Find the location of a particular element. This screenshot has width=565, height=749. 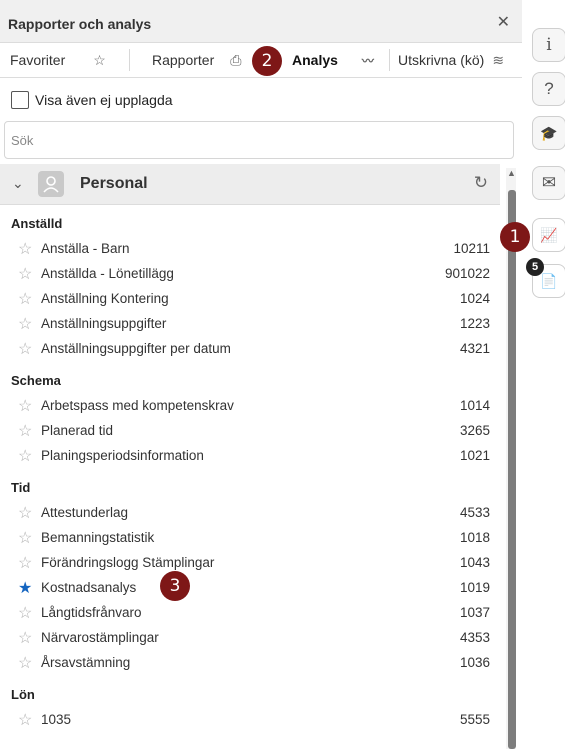

tab-rapporter: Rapporter ⎙ is located at coordinates (196, 60).